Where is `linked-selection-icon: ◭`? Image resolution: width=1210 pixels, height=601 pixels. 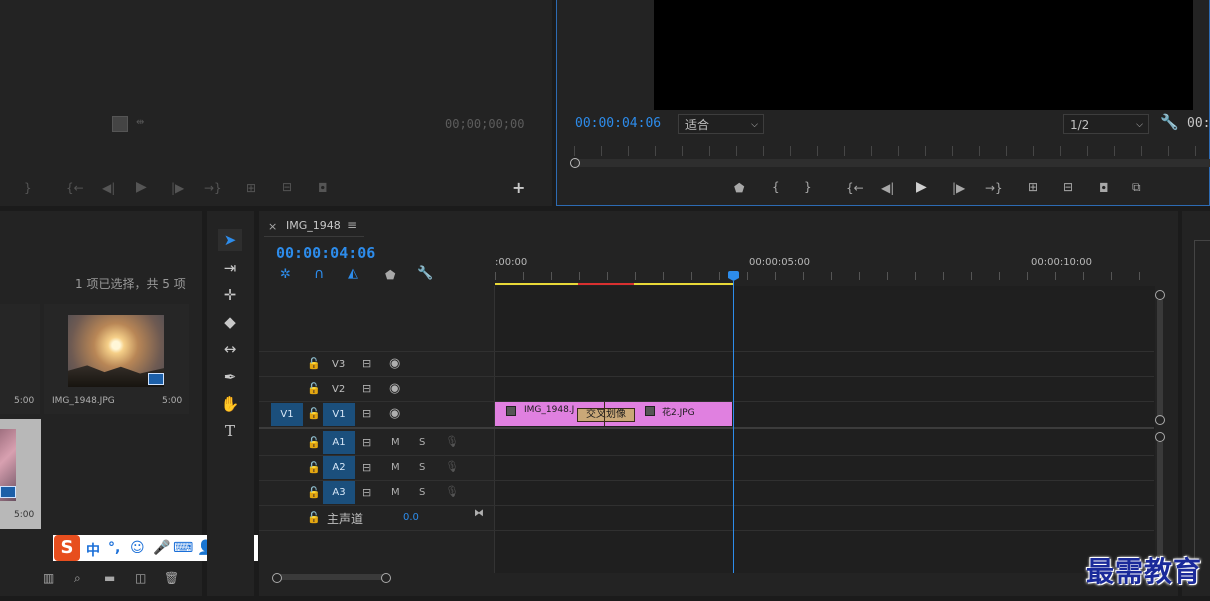 linked-selection-icon: ◭ is located at coordinates (353, 274).